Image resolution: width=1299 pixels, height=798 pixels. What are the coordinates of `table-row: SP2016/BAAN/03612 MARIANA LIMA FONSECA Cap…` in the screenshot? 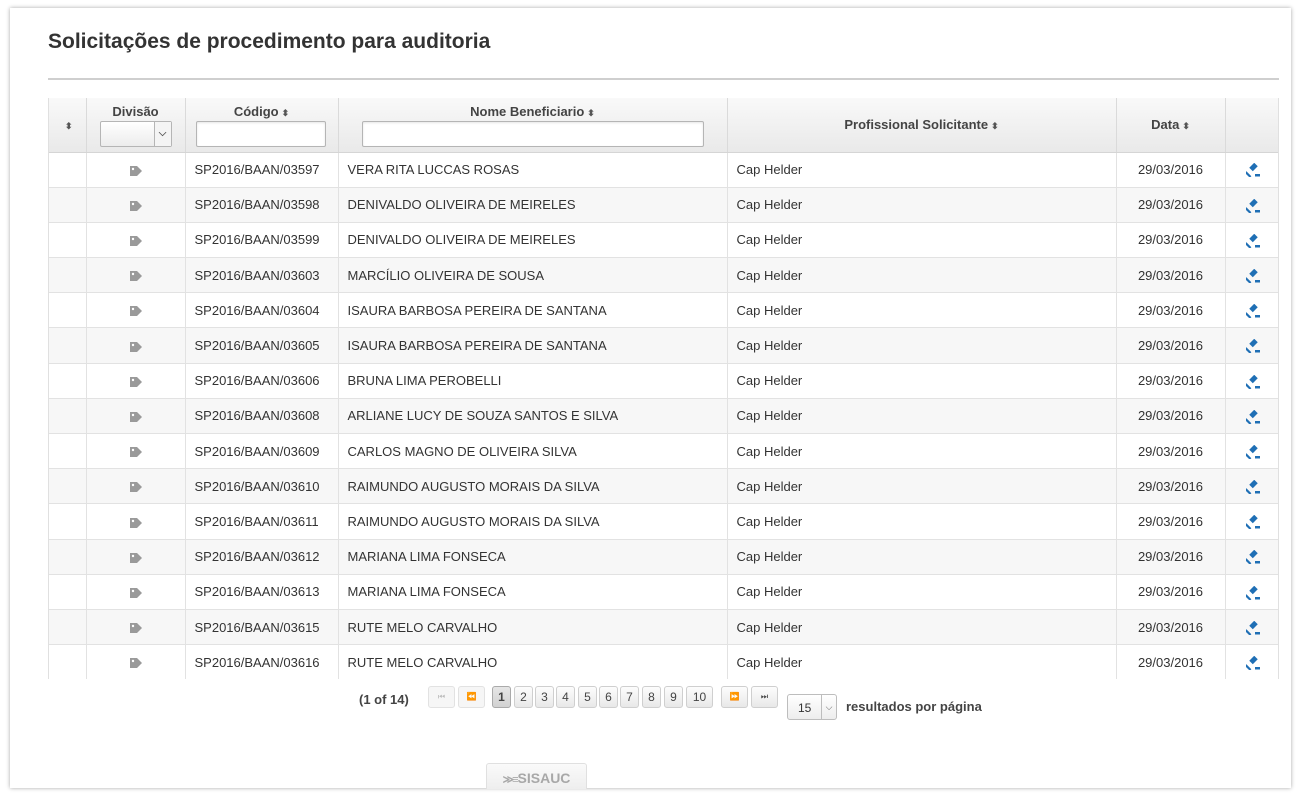 It's located at (663, 557).